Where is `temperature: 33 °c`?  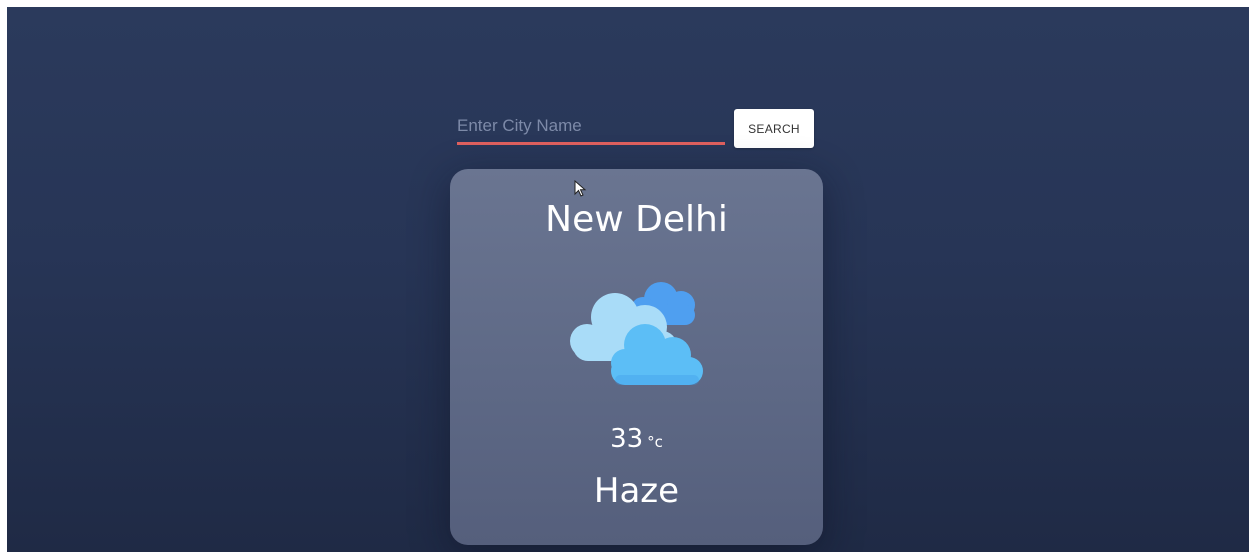
temperature: 33 °c is located at coordinates (636, 439).